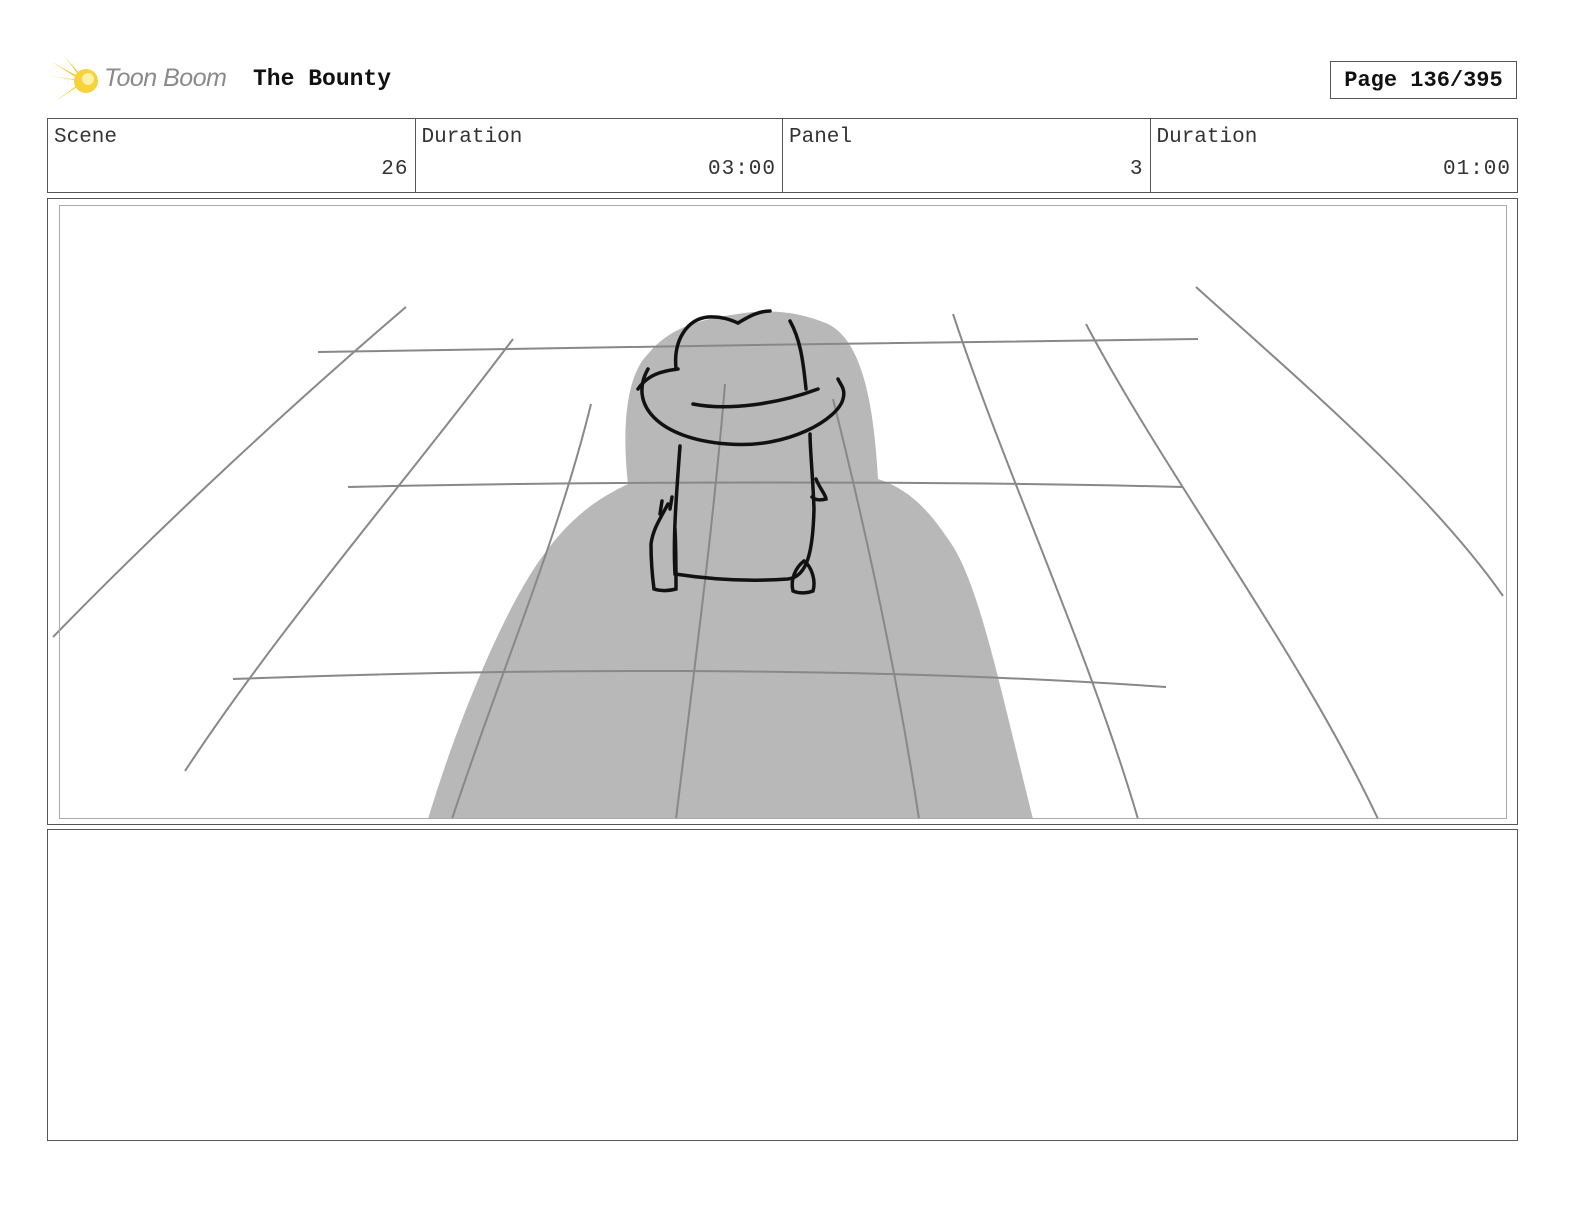 The image size is (1584, 1224). What do you see at coordinates (599, 155) in the screenshot?
I see `scene-duration-cell: Duration 03:00` at bounding box center [599, 155].